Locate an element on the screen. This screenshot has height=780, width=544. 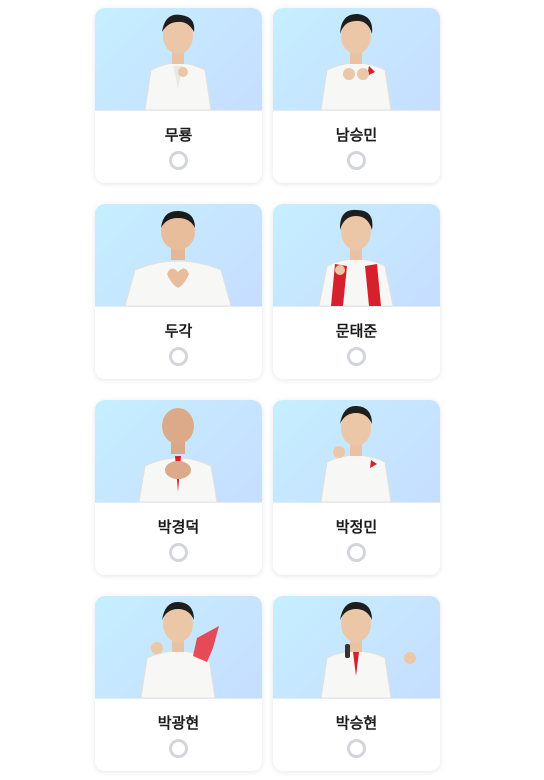
candidate-name: 박승현 is located at coordinates (356, 723).